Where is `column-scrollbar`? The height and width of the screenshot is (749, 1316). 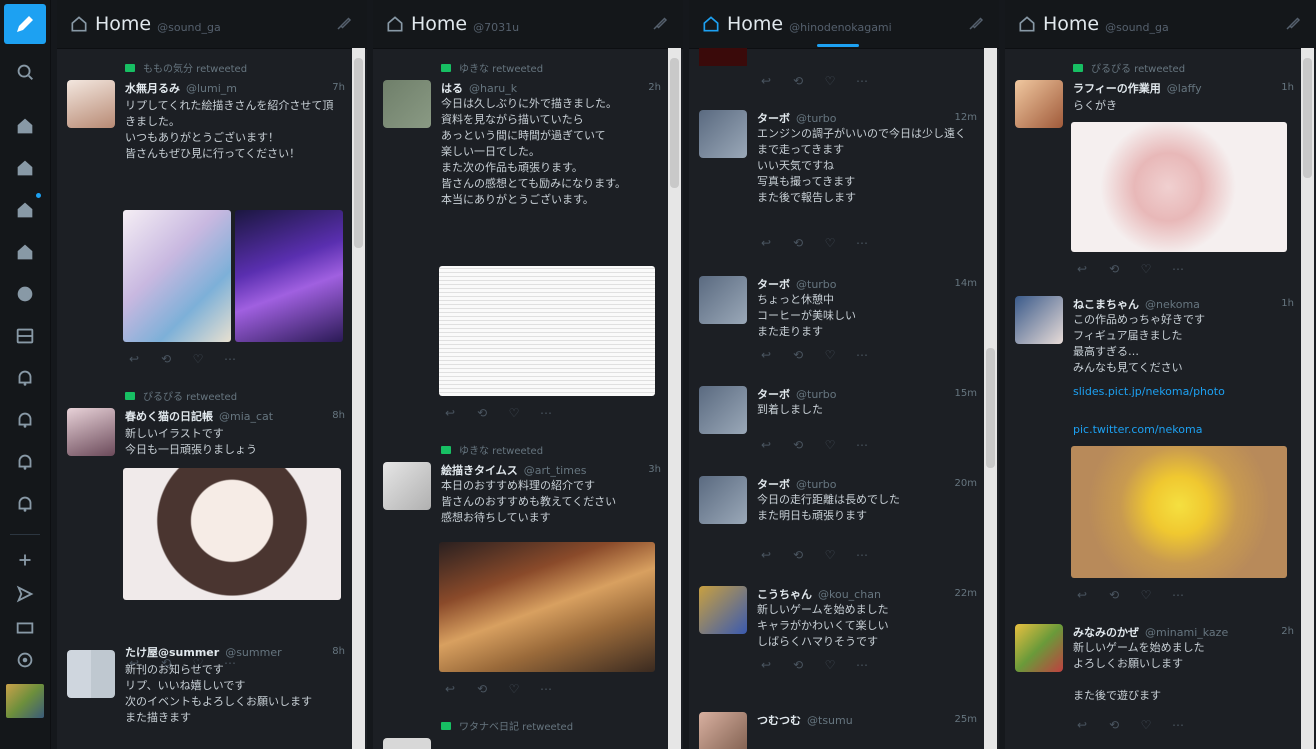
column-scrollbar is located at coordinates (358, 398).